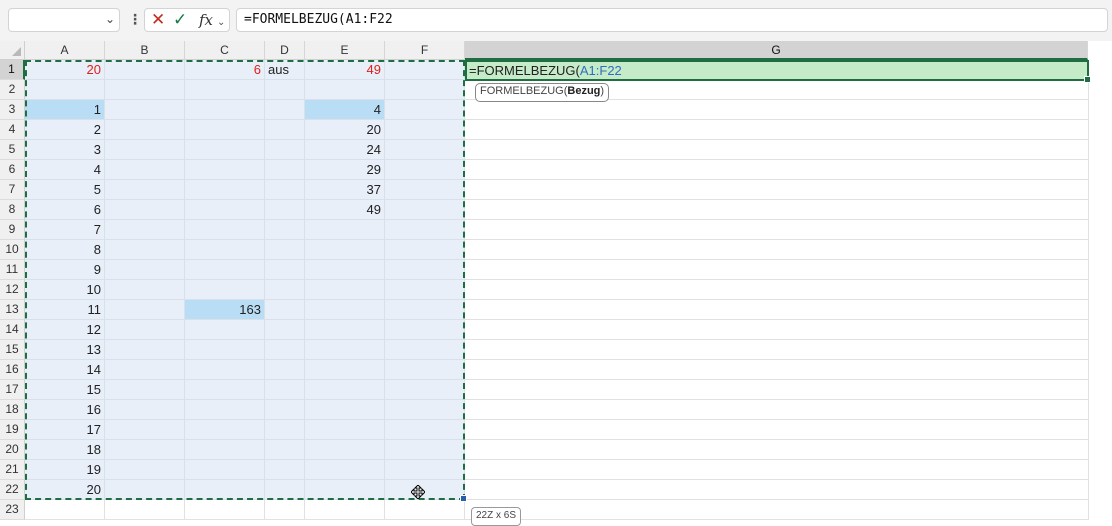 This screenshot has width=1112, height=526. What do you see at coordinates (145, 410) in the screenshot?
I see `cell-b18` at bounding box center [145, 410].